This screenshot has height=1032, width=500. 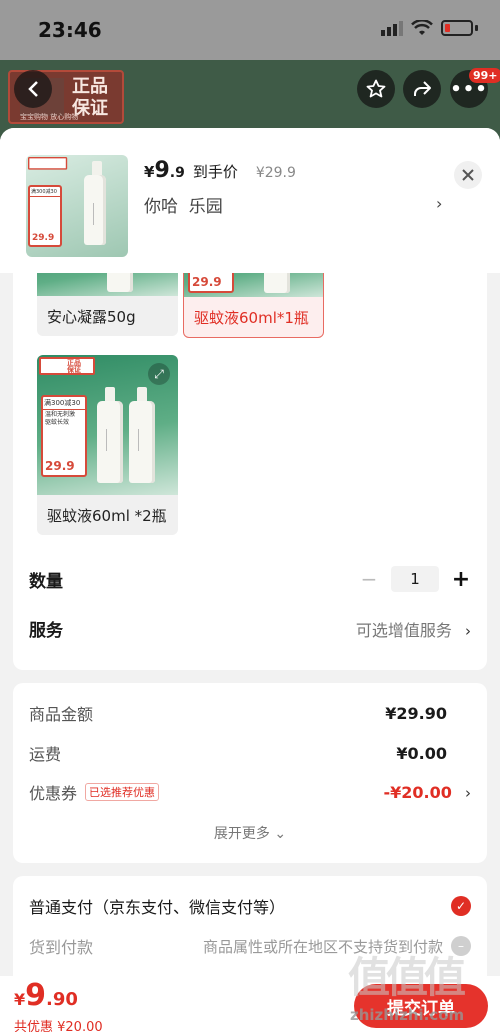 I want to click on variant-image: 正品 保证 满300减30 温和无刺激 驱蚊长效 29.9 ⤢, so click(x=107, y=425).